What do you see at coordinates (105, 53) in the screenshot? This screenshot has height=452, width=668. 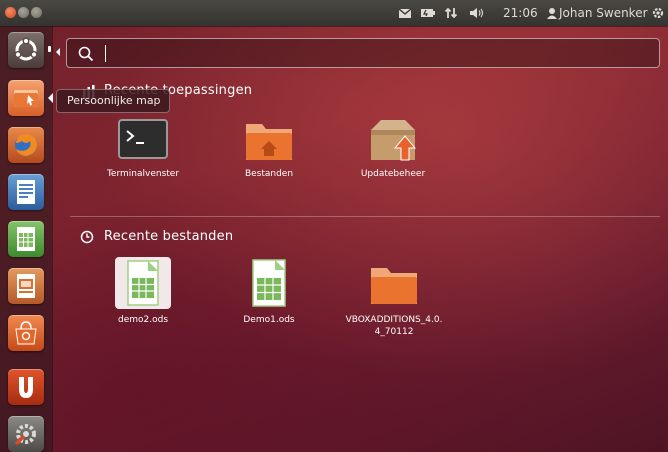 I see `text-caret` at bounding box center [105, 53].